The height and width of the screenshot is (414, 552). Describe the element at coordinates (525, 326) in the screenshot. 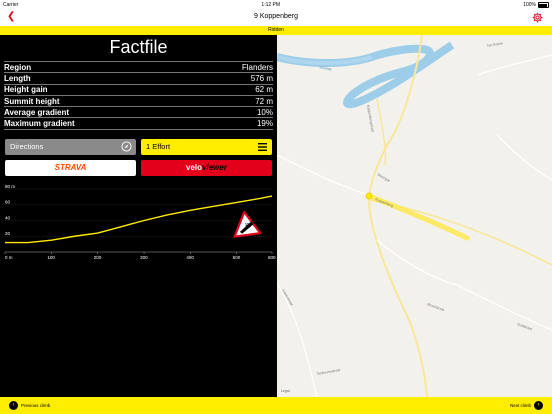

I see `map-label: Zuidstraat` at that location.